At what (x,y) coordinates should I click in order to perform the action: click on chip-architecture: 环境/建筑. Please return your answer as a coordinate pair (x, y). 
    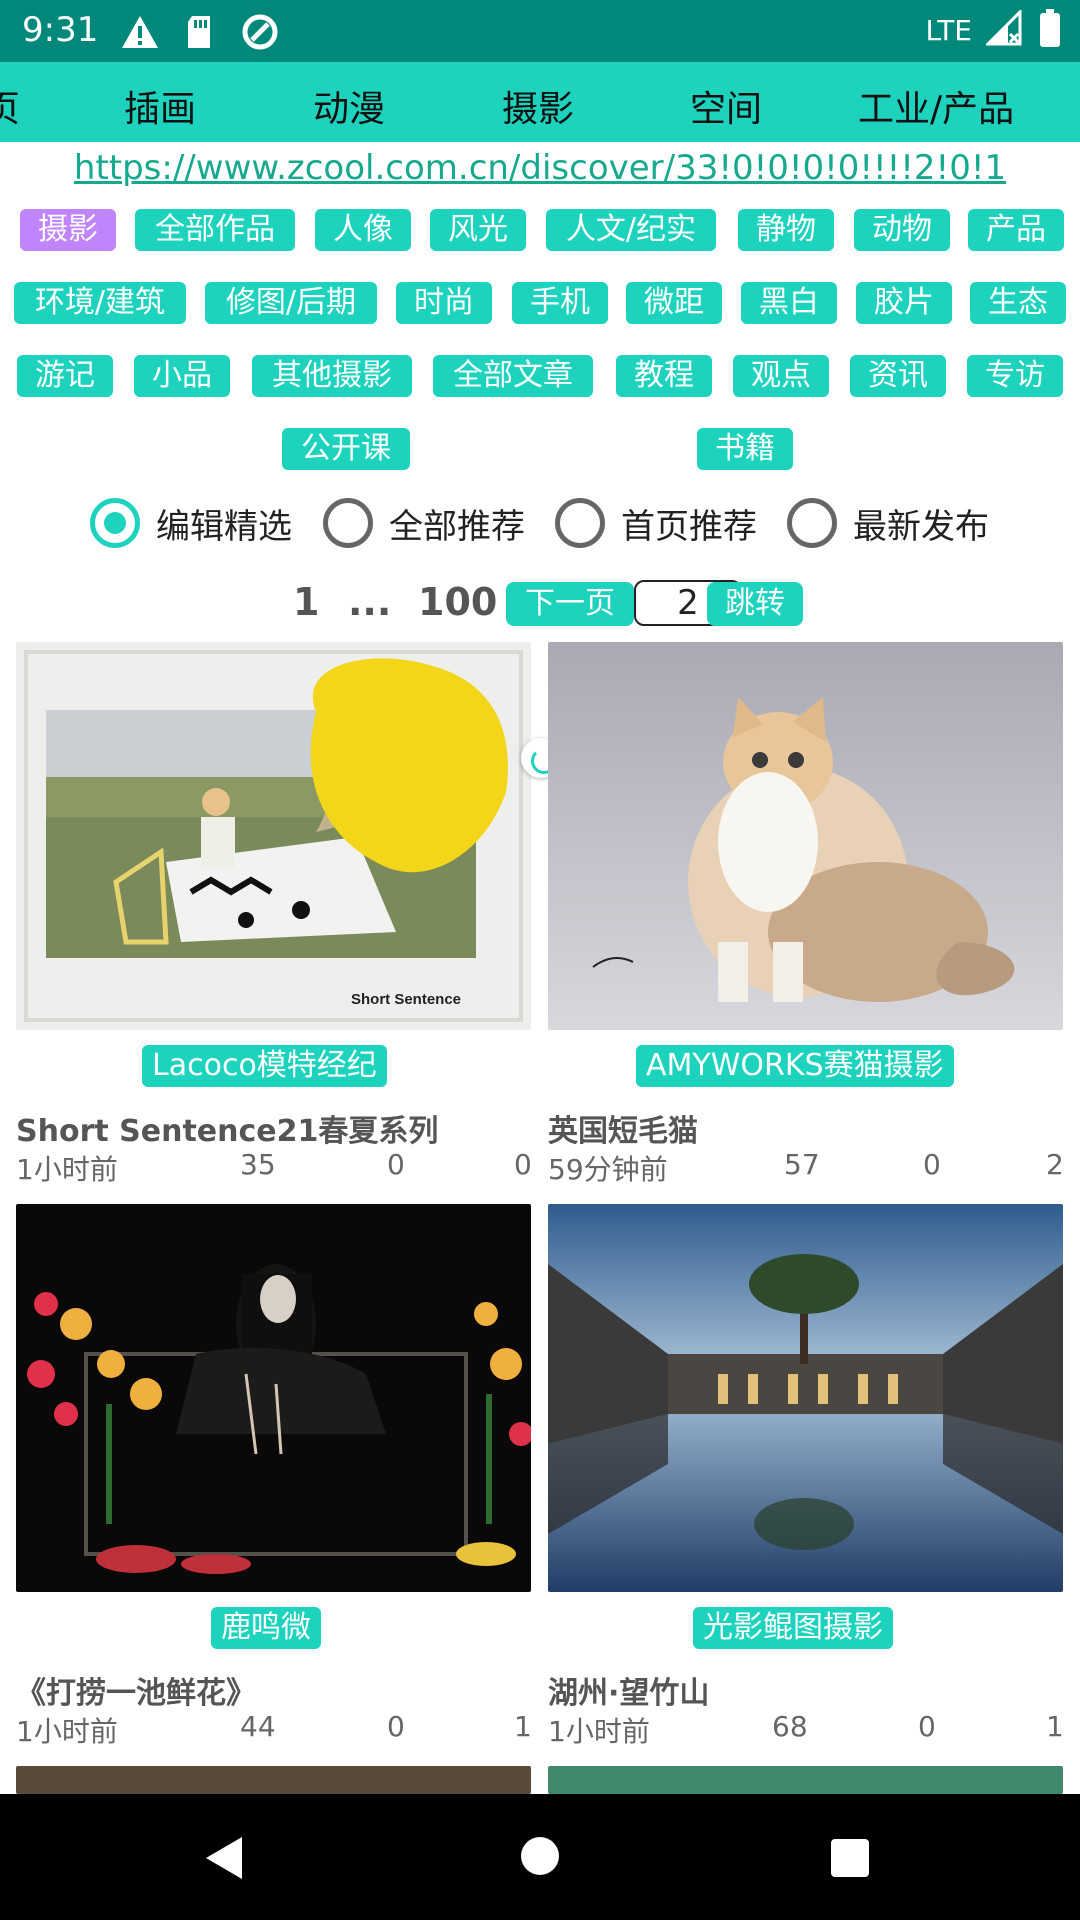
    Looking at the image, I should click on (100, 303).